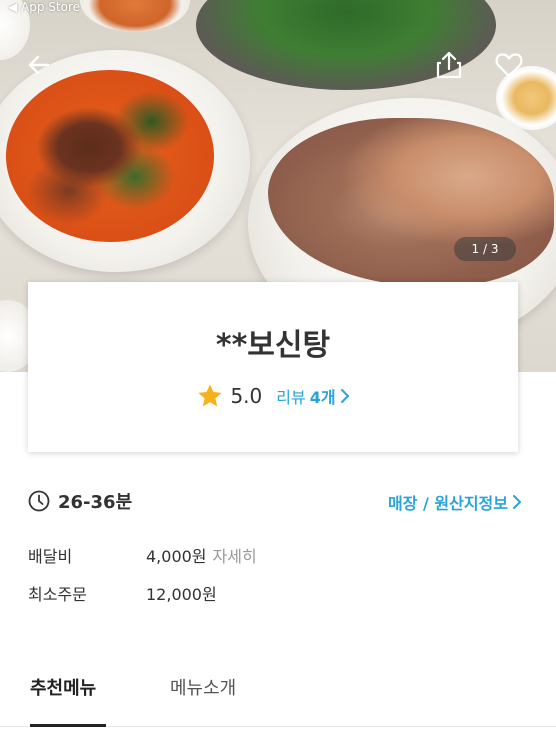  I want to click on side-dish-bowl, so click(135, 16).